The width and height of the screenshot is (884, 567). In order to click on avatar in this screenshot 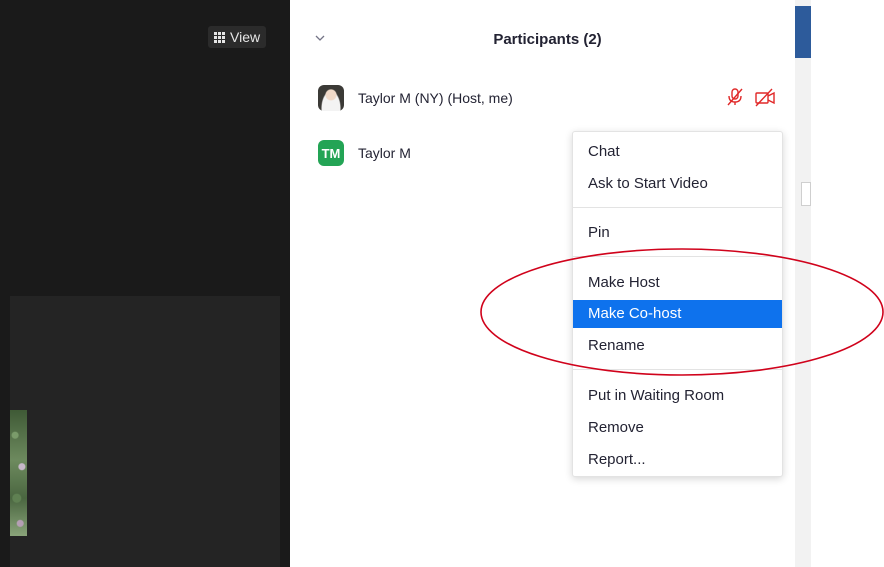, I will do `click(331, 98)`.